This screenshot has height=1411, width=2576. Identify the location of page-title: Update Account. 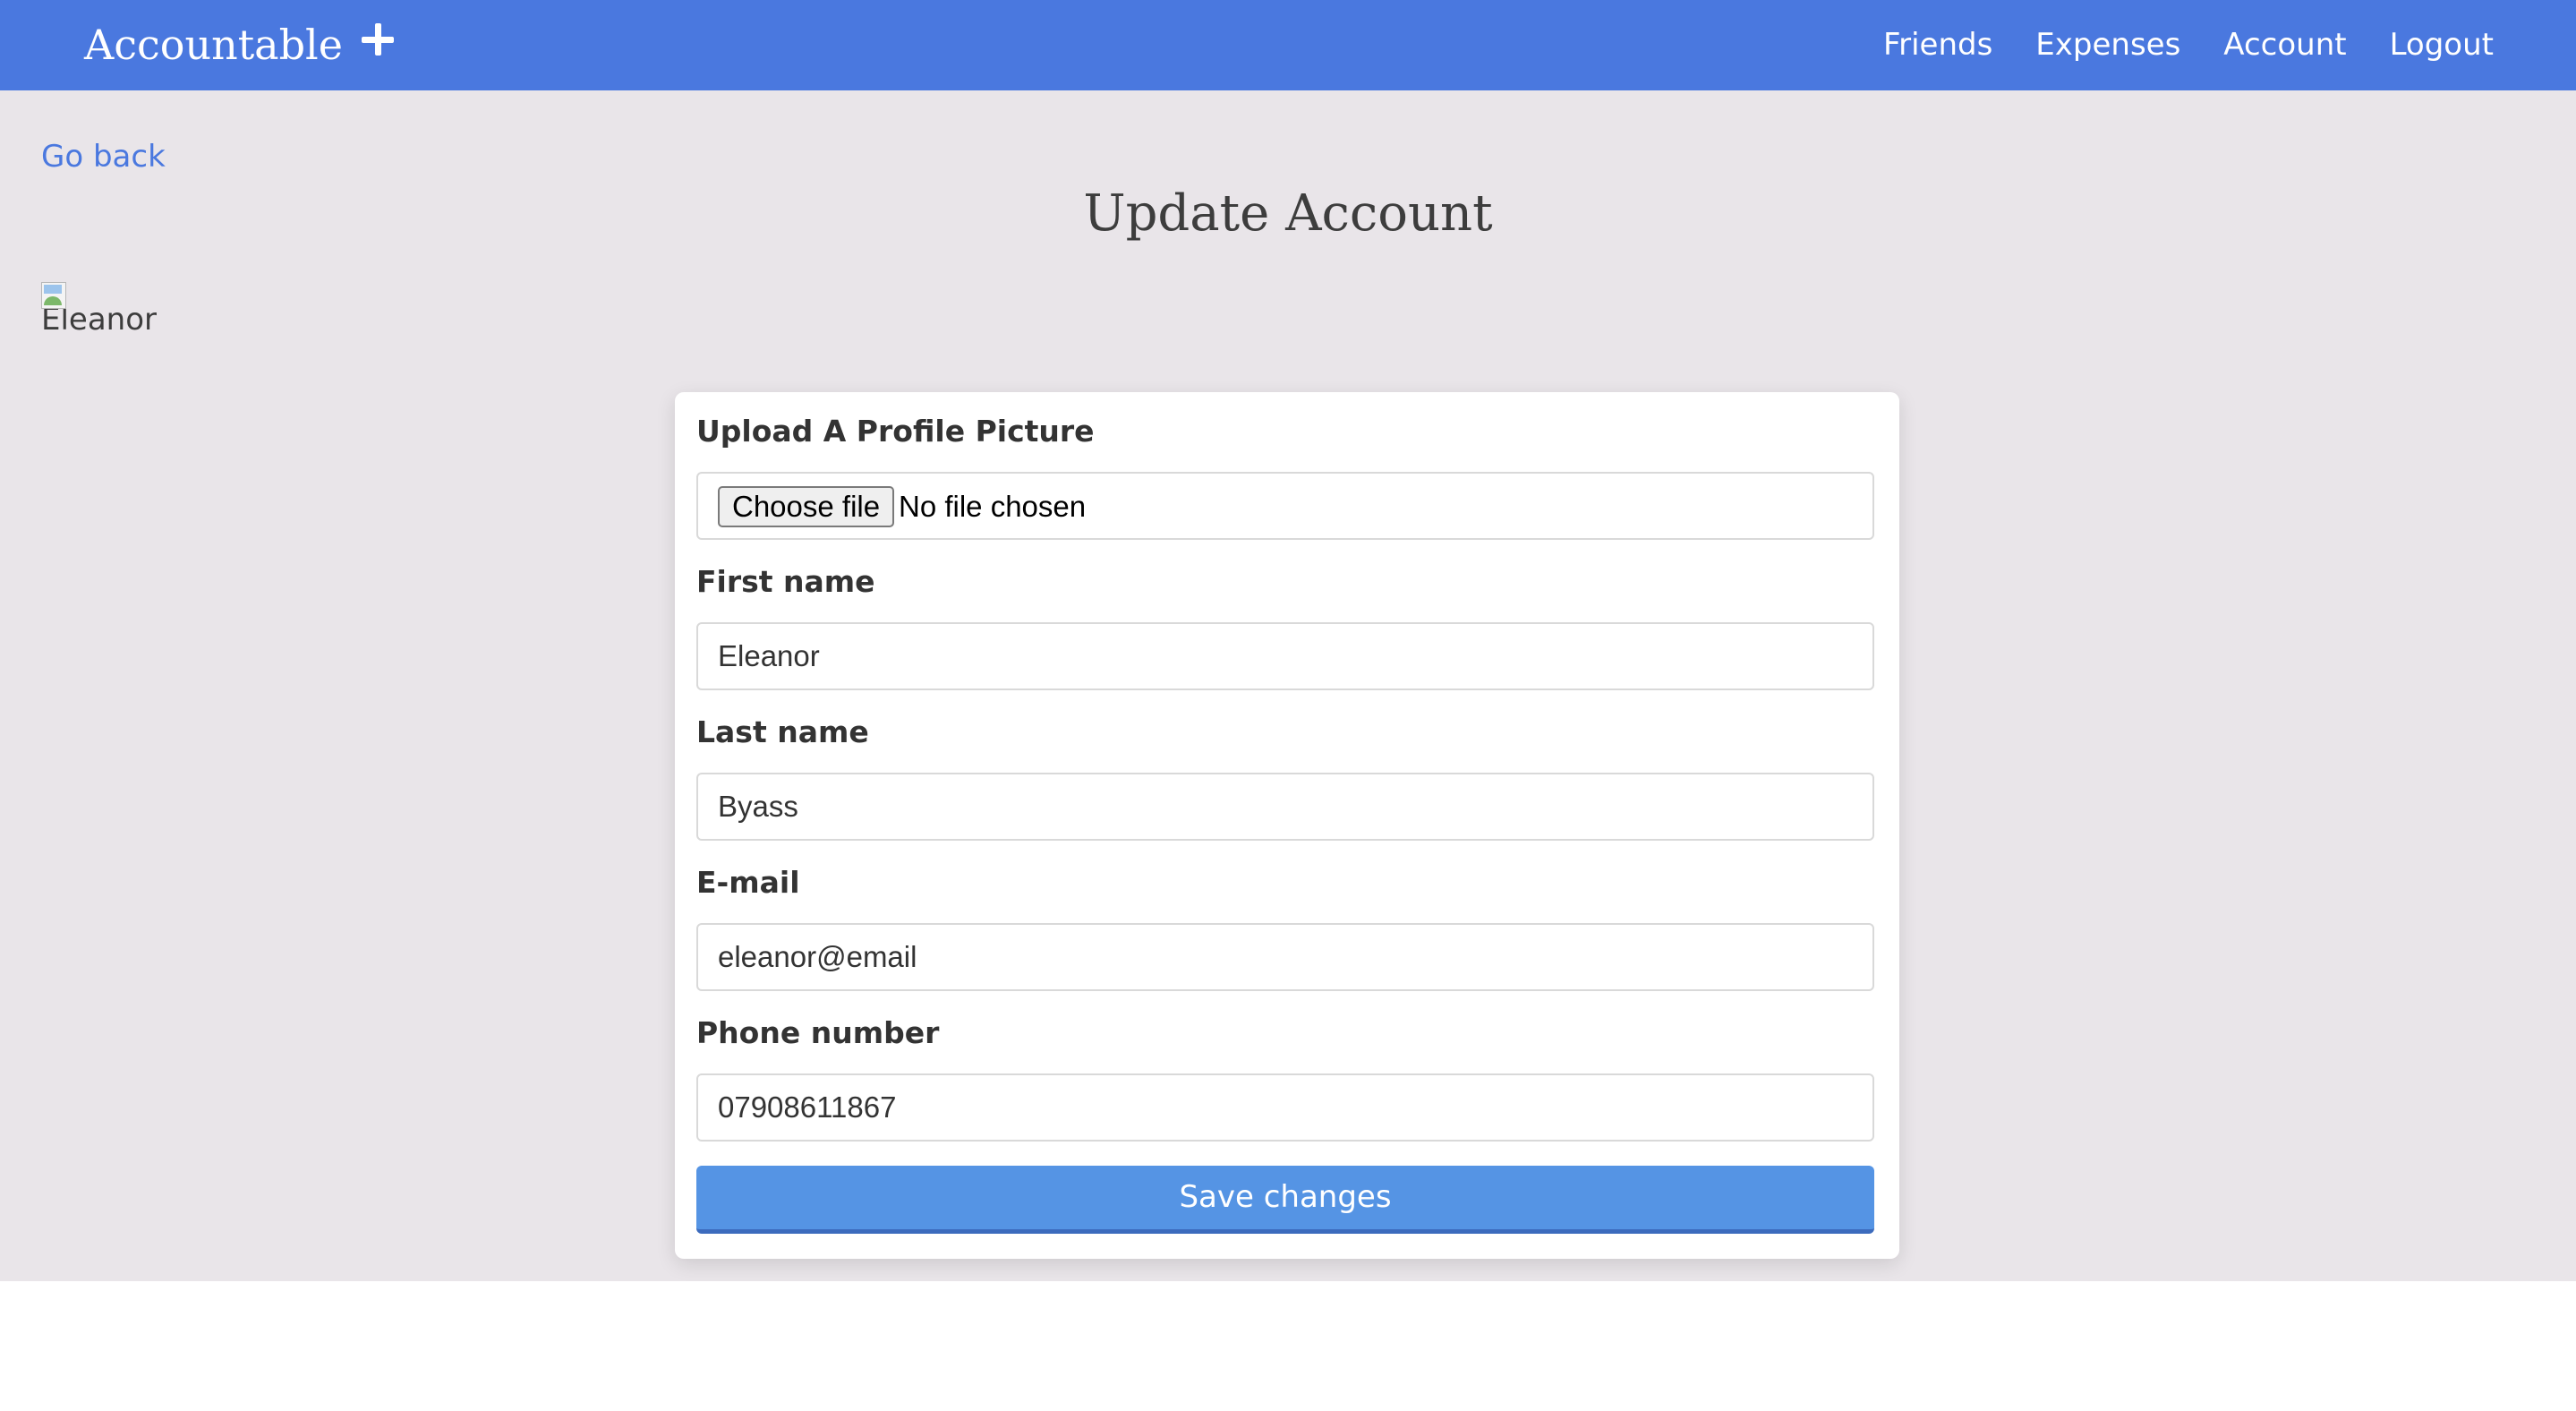
(1288, 213).